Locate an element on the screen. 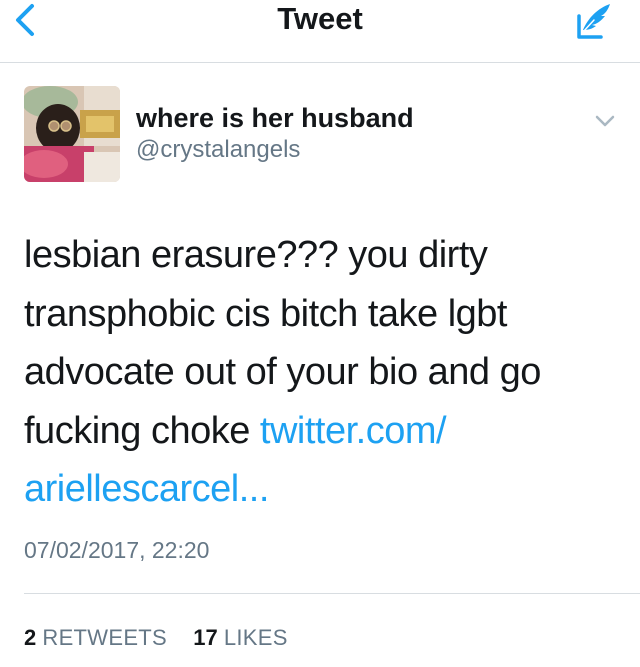  retweets-label: RETWEETS is located at coordinates (104, 637).